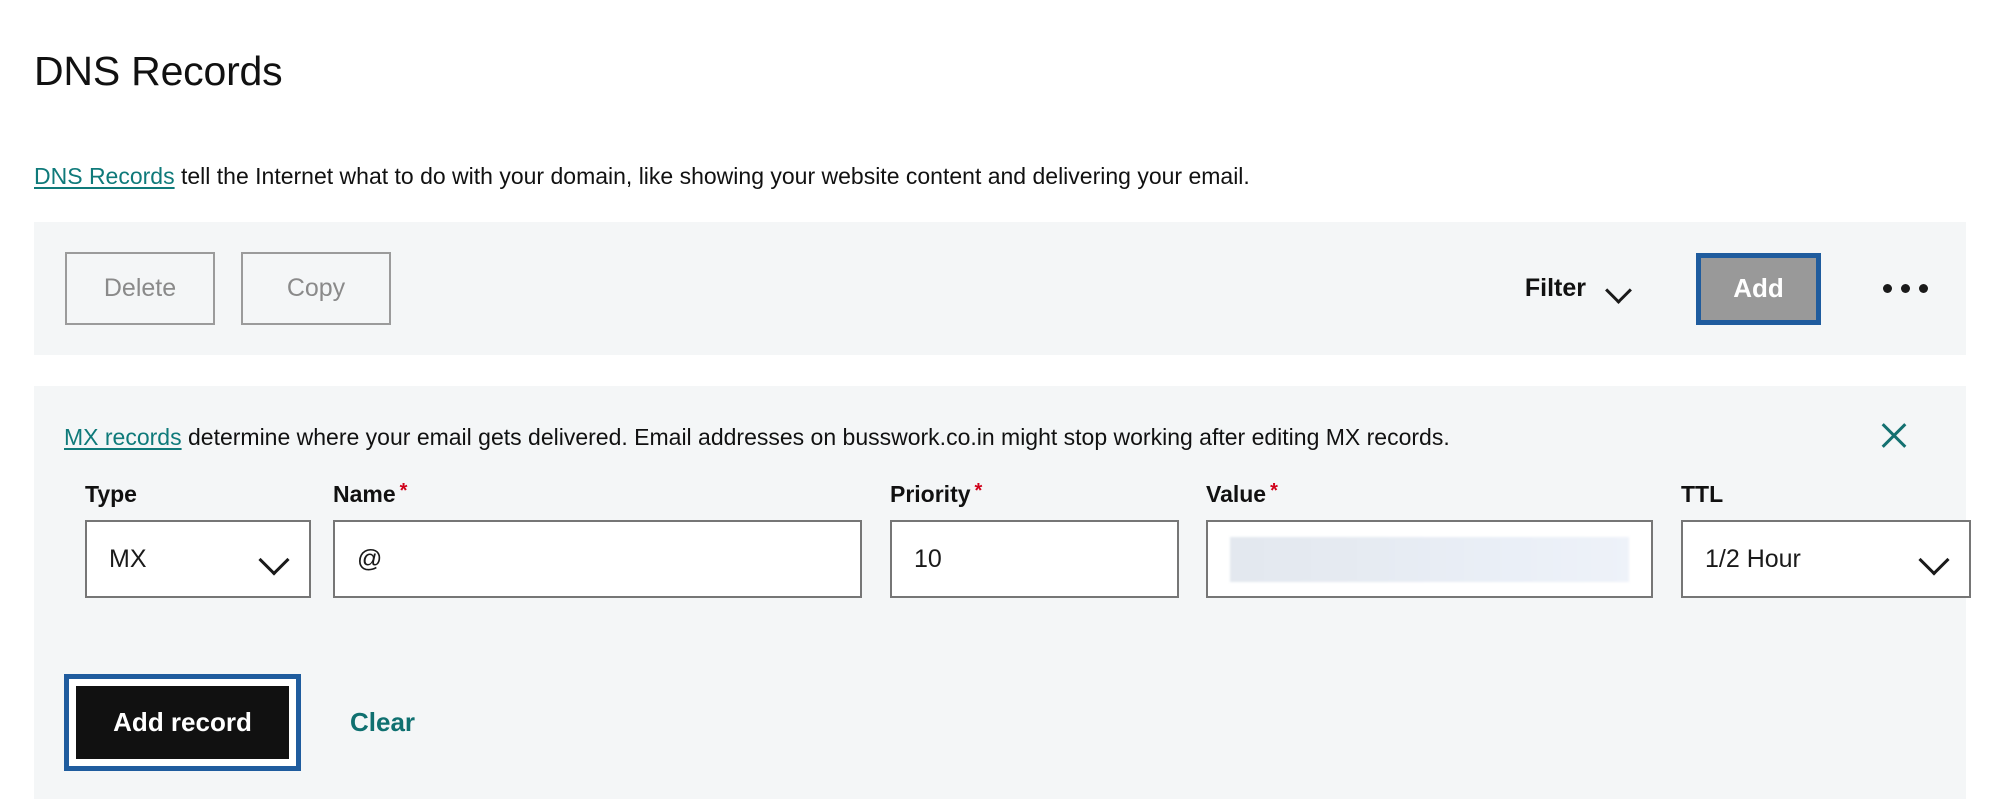 Image resolution: width=2000 pixels, height=805 pixels. I want to click on page-title: DNS Records, so click(158, 71).